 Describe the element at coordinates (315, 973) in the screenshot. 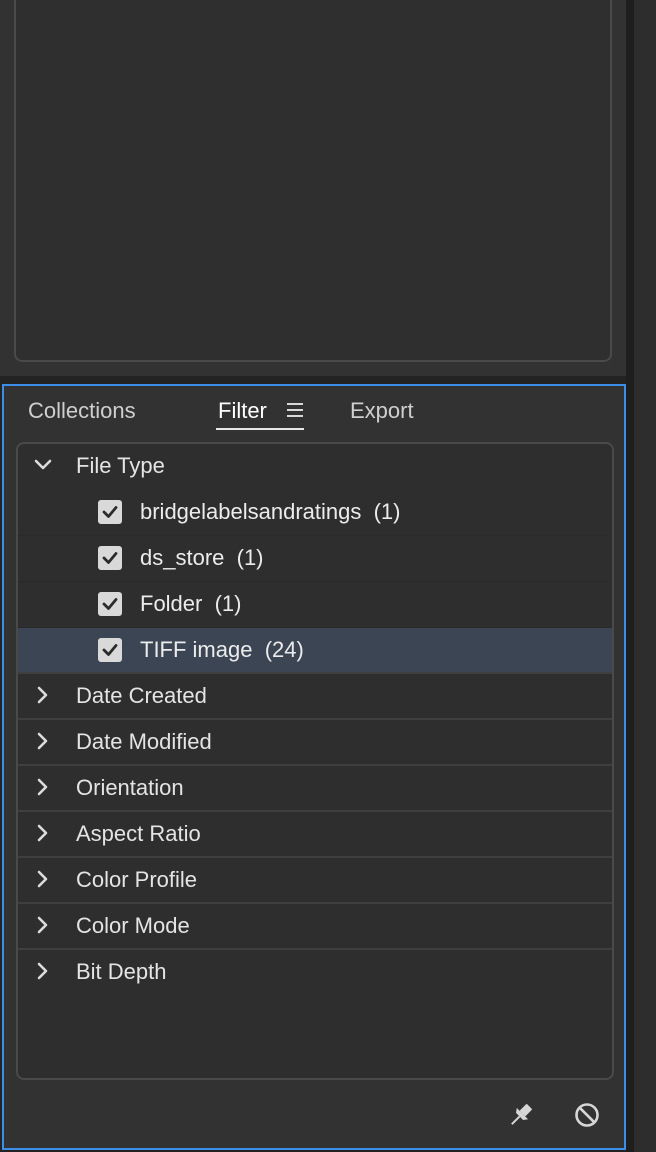

I see `filter-category-bit-depth: Bit Depth` at that location.